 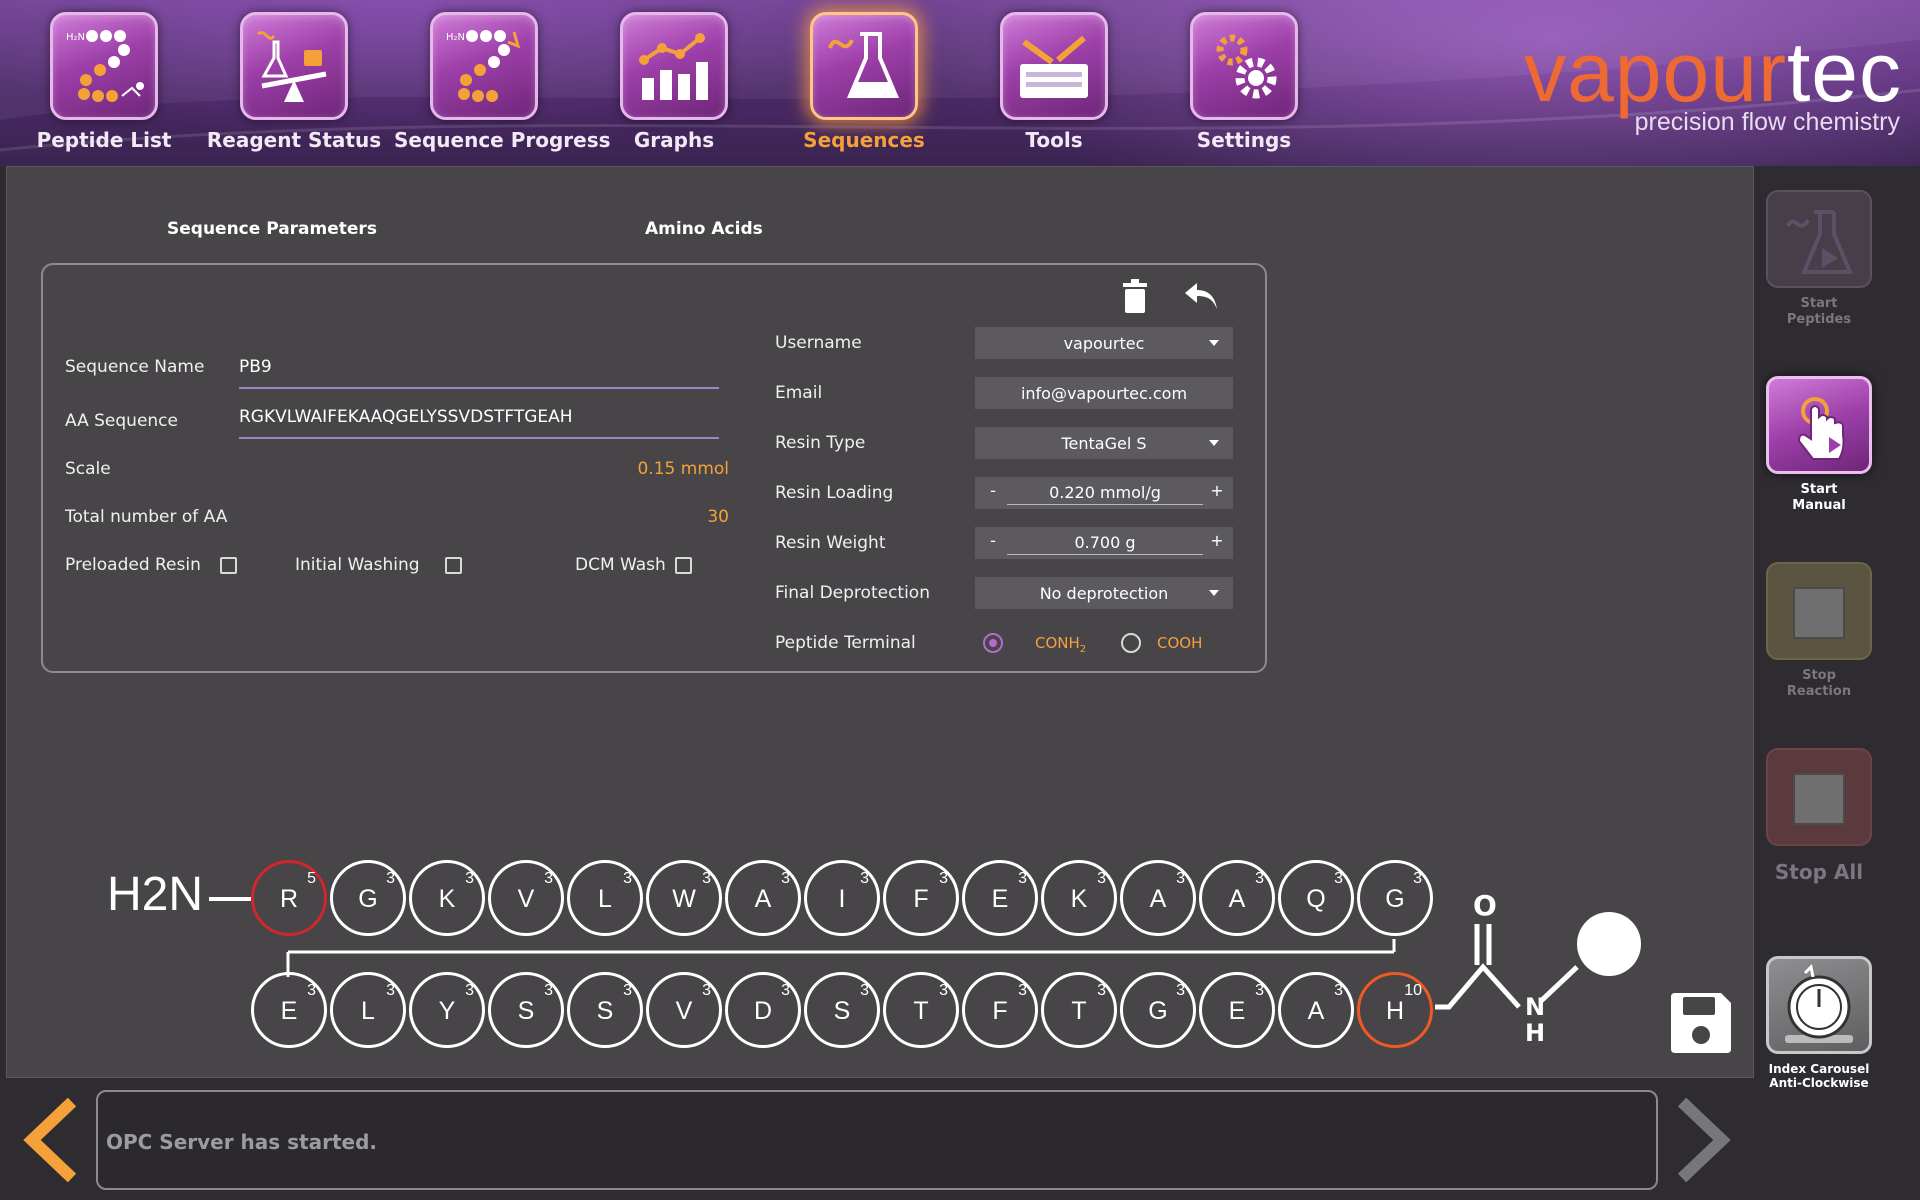 What do you see at coordinates (1819, 319) in the screenshot?
I see `start-peptides-line2: Peptides` at bounding box center [1819, 319].